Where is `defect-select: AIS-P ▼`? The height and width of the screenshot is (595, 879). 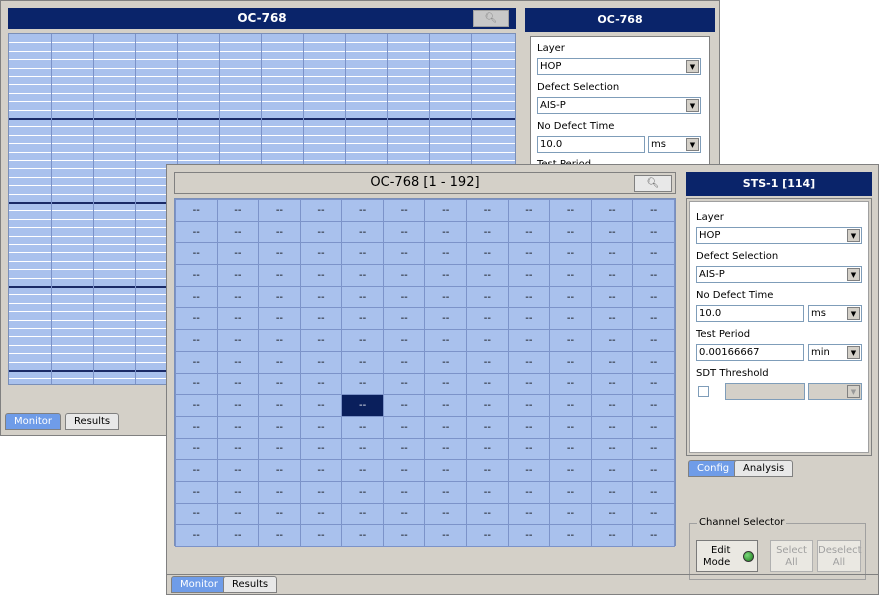 defect-select: AIS-P ▼ is located at coordinates (779, 274).